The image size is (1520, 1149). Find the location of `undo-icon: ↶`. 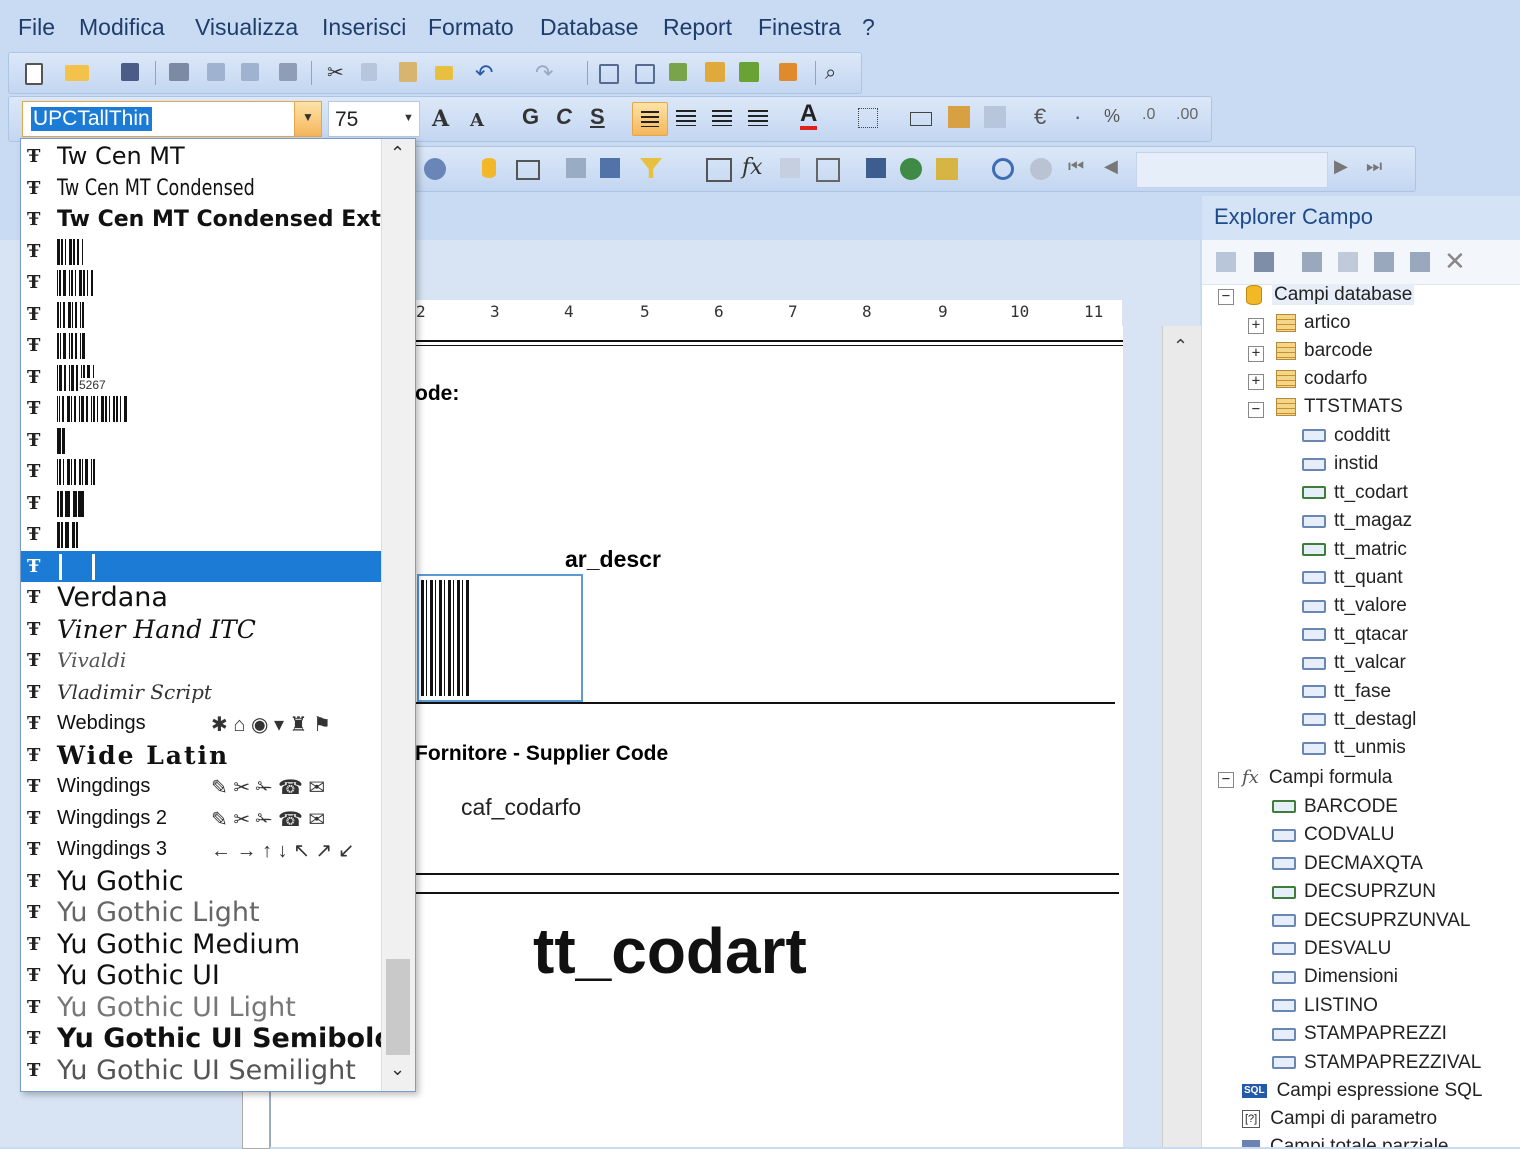

undo-icon: ↶ is located at coordinates (487, 73).